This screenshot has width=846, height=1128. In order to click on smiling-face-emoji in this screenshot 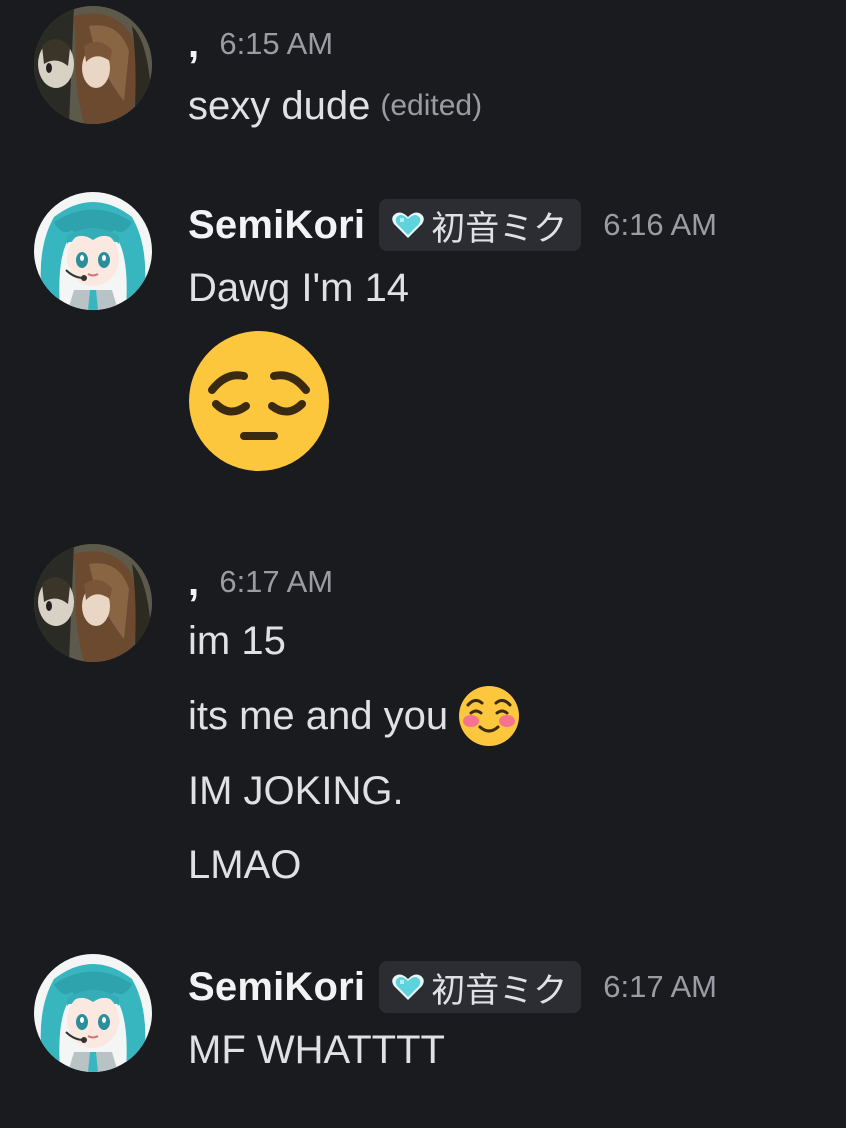, I will do `click(489, 716)`.